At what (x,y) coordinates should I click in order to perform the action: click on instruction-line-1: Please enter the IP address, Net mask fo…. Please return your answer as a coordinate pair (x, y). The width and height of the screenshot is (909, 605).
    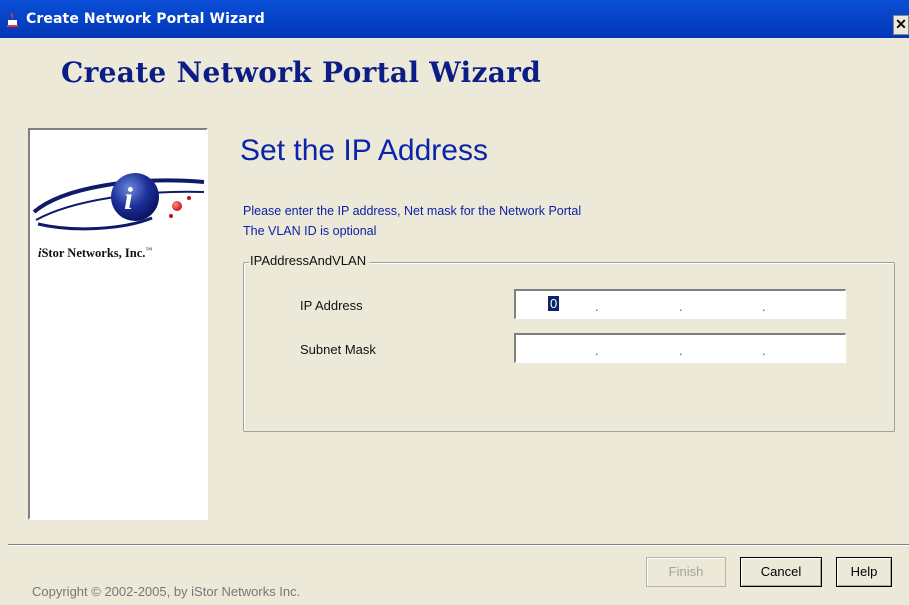
    Looking at the image, I should click on (412, 211).